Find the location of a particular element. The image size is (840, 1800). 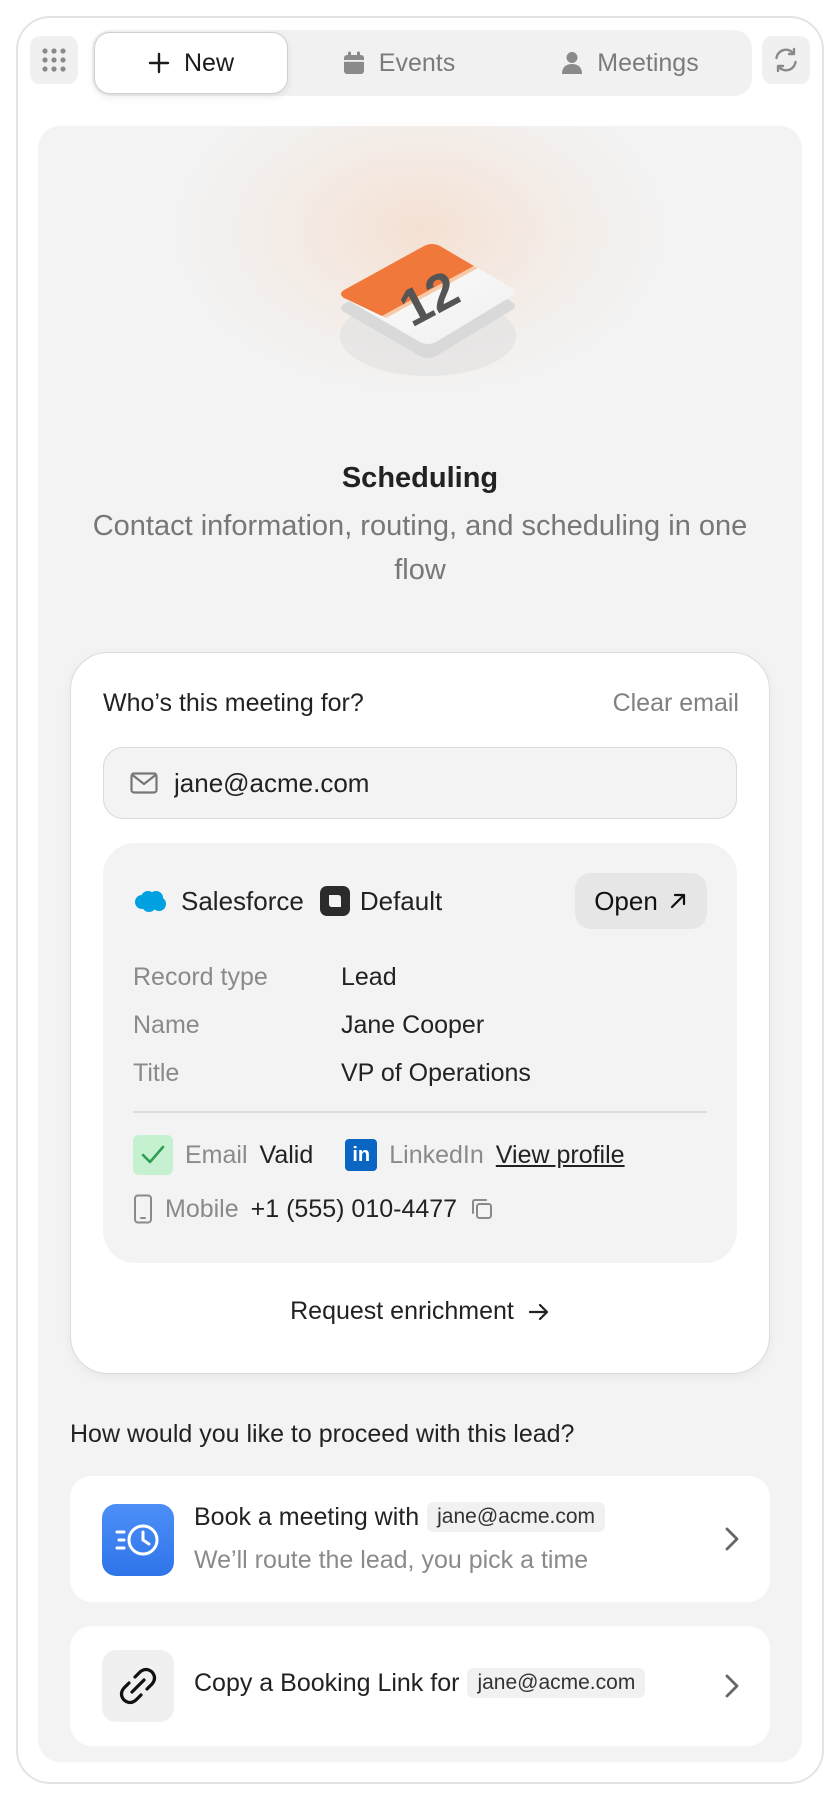

record-source-label: Salesforce is located at coordinates (242, 900).